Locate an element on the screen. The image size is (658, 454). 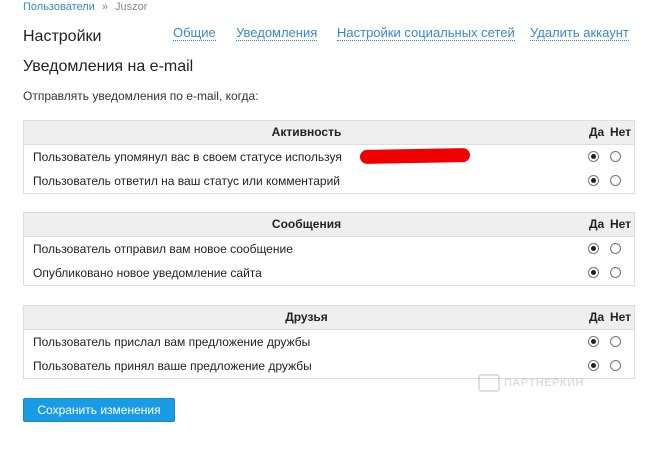
breadcrumb: Пользователи » Juszor is located at coordinates (85, 7).